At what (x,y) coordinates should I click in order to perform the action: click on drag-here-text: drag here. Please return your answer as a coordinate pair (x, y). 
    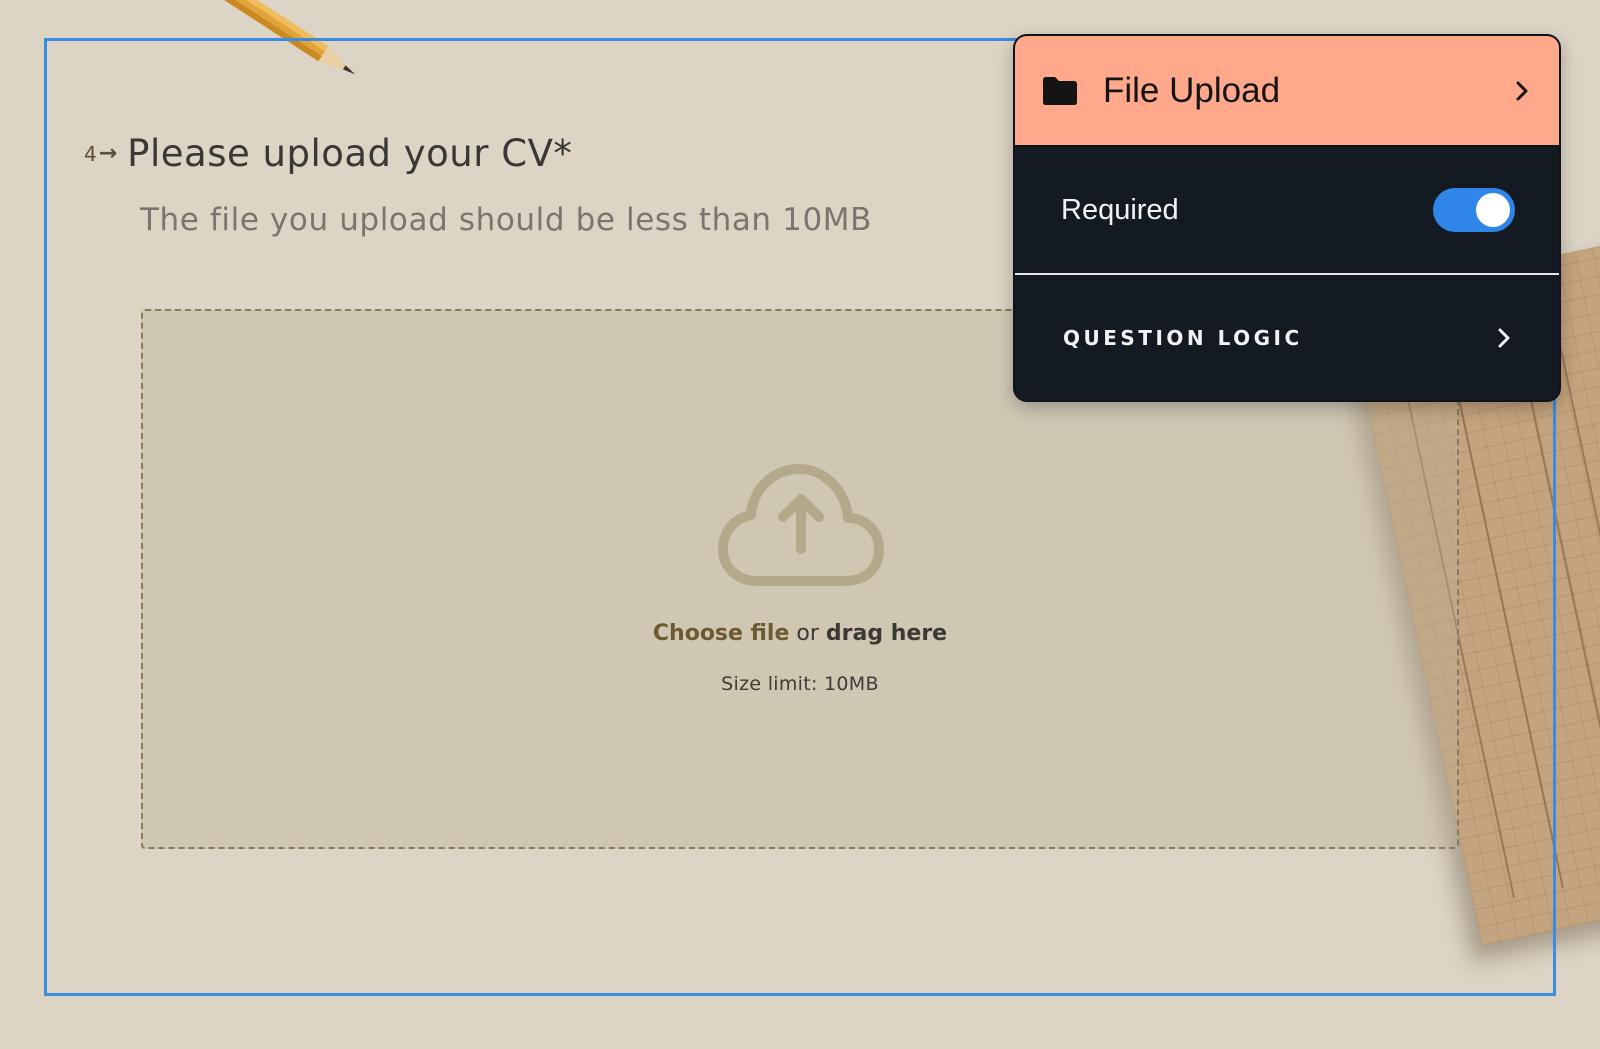
    Looking at the image, I should click on (886, 633).